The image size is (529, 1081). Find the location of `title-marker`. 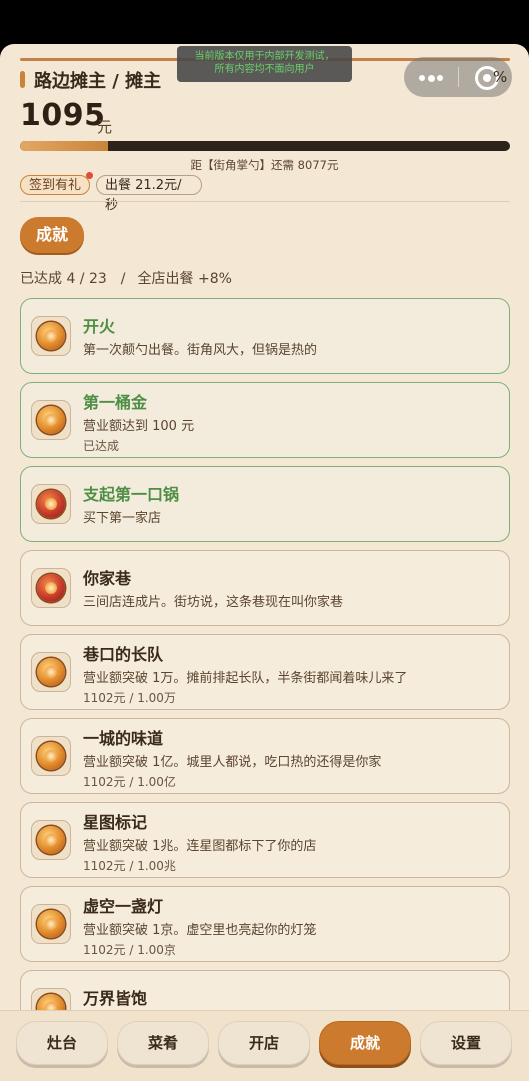

title-marker is located at coordinates (22, 79).